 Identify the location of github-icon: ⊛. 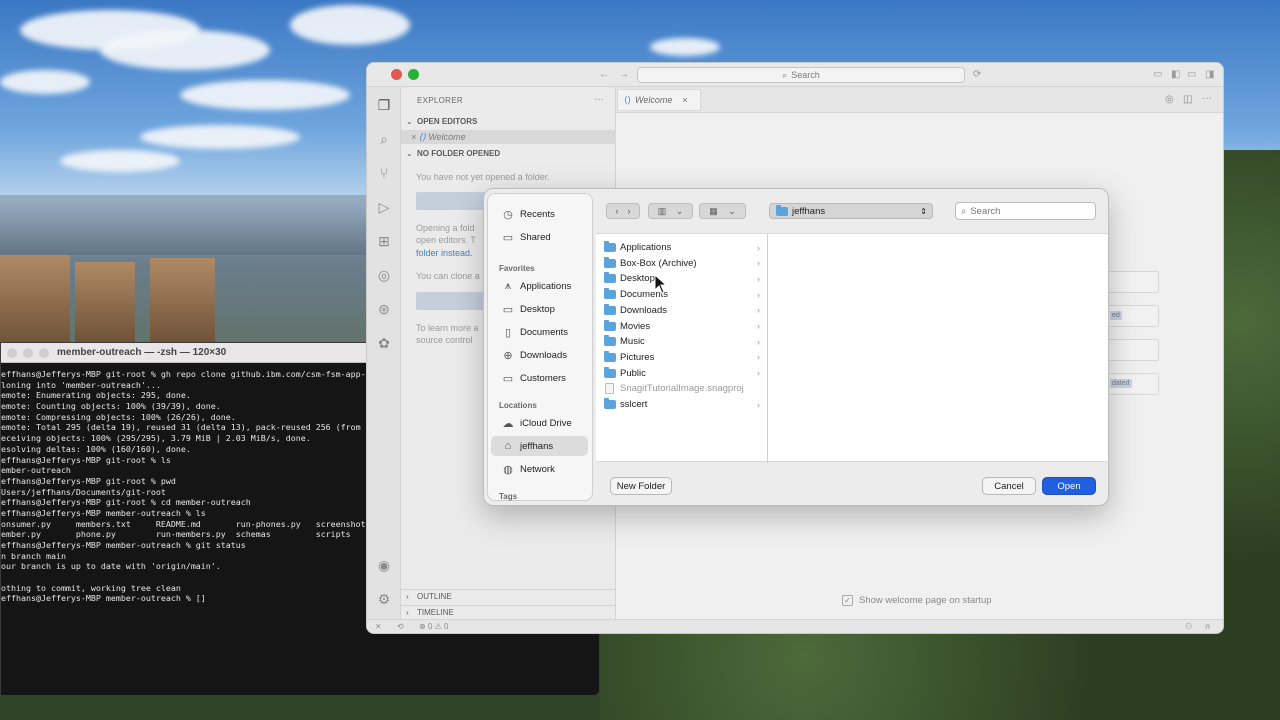
(384, 309).